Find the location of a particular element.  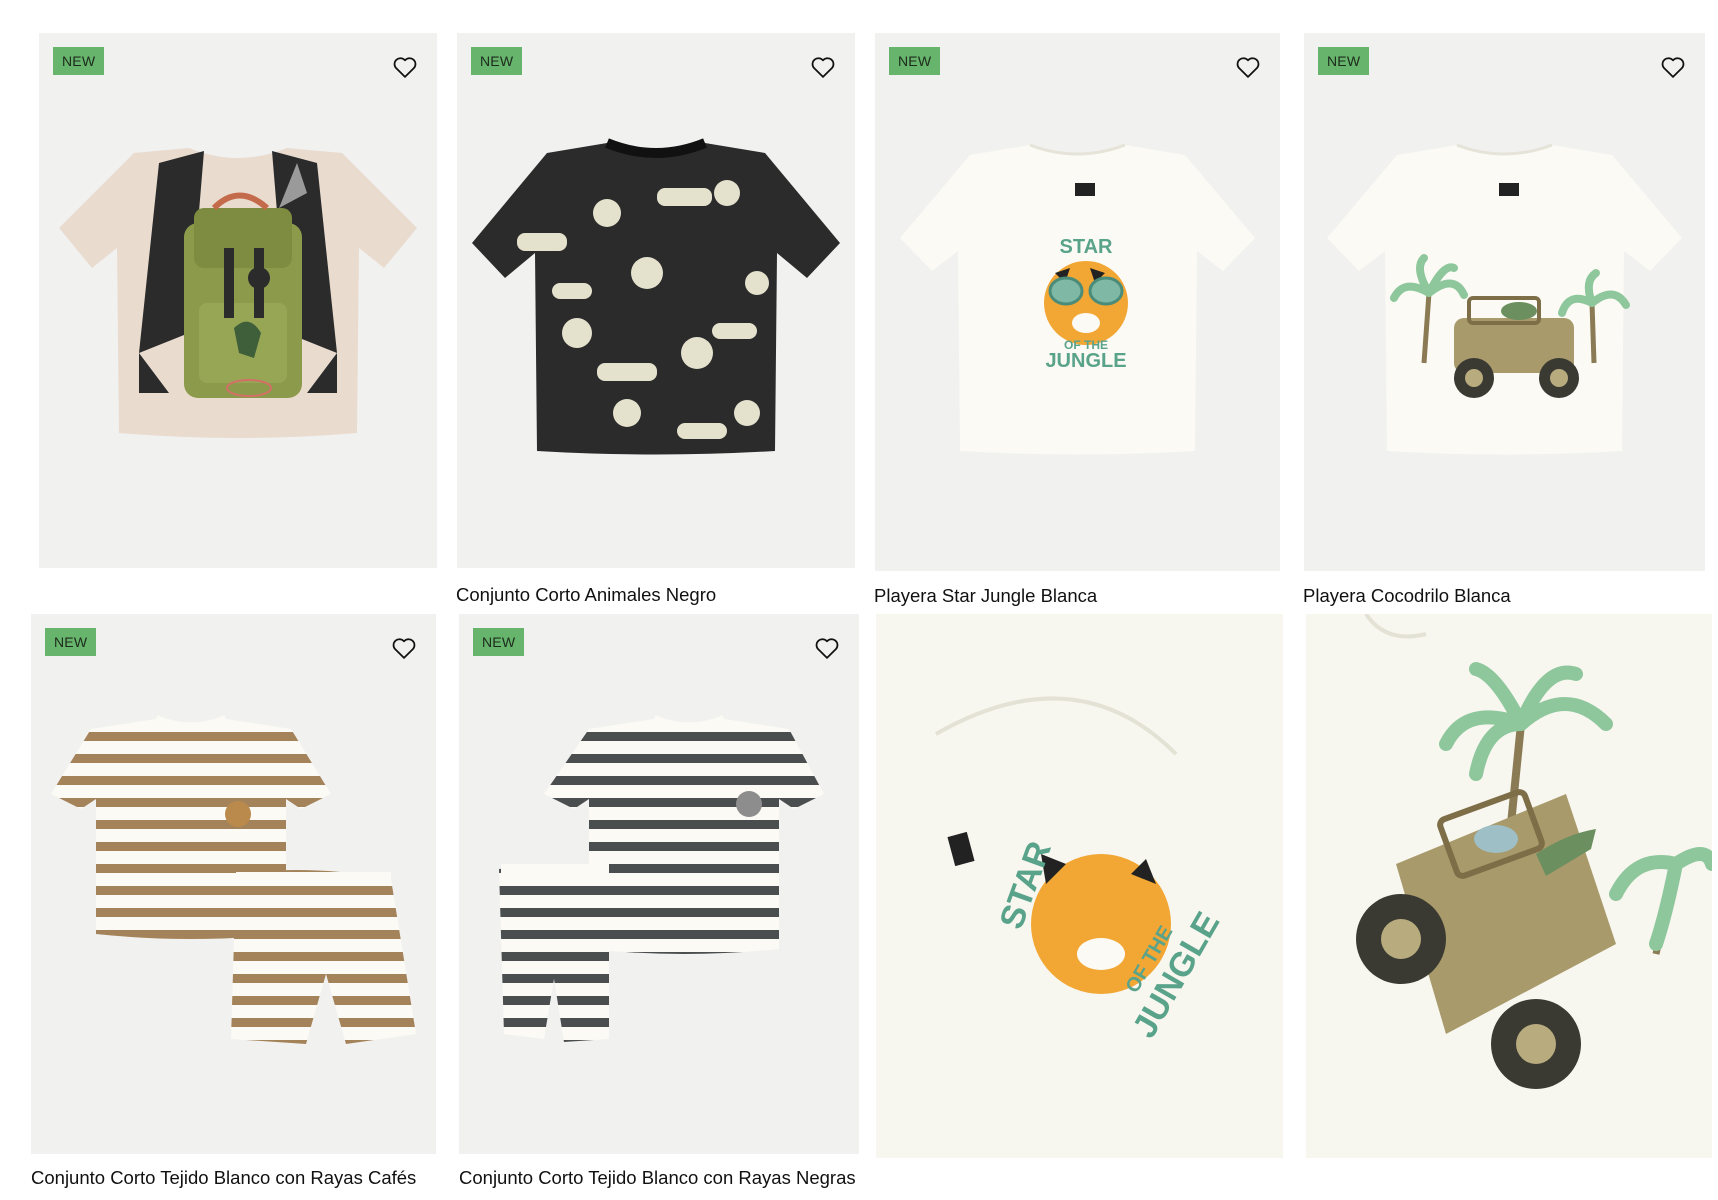

graphic-text-star: STAR is located at coordinates (1087, 247).